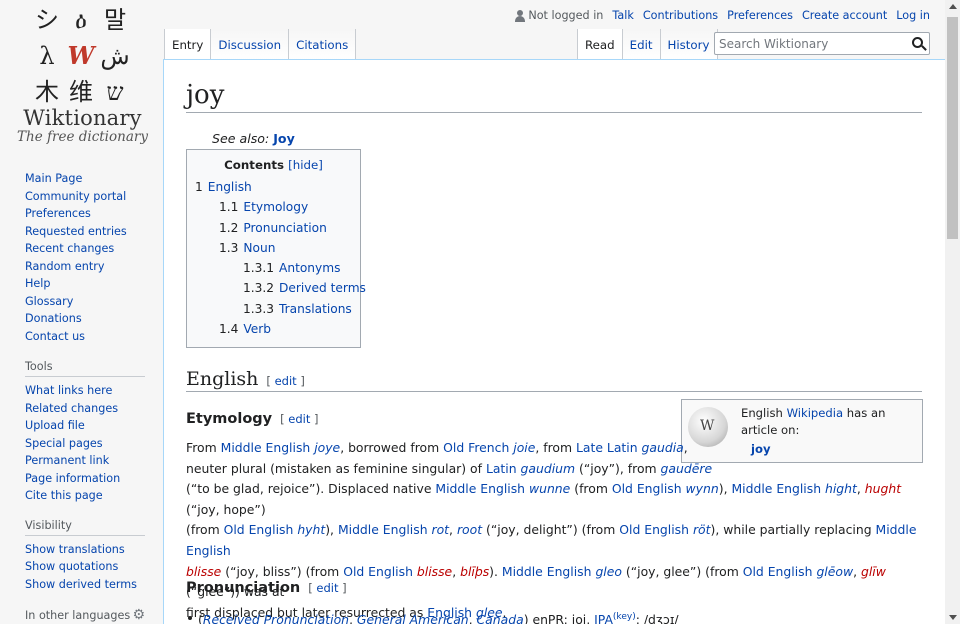  What do you see at coordinates (188, 44) in the screenshot?
I see `tab-entry: Entry` at bounding box center [188, 44].